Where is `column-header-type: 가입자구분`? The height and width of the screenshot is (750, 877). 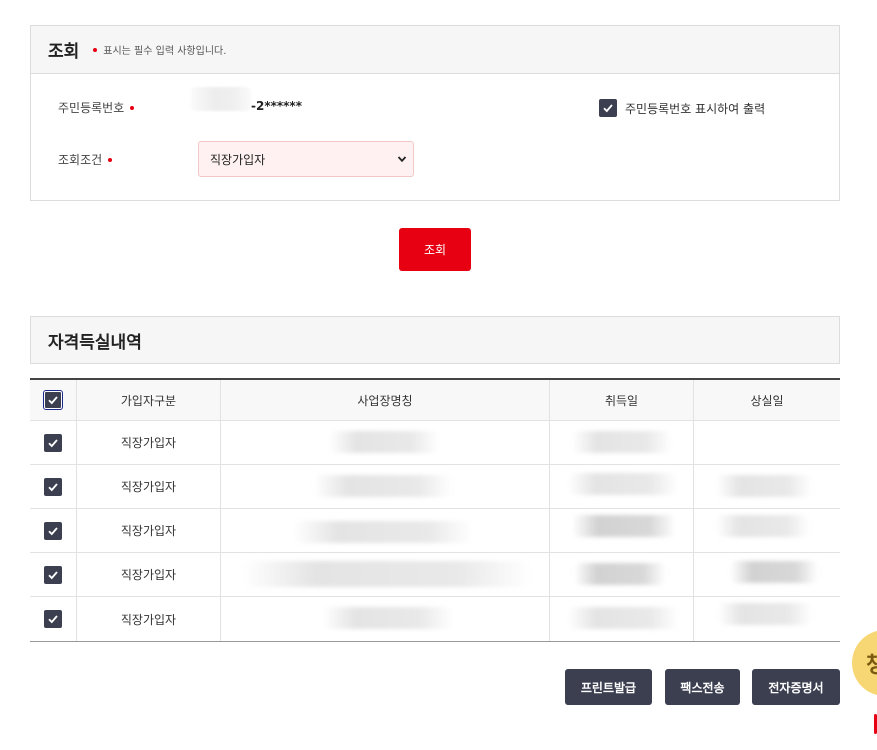 column-header-type: 가입자구분 is located at coordinates (149, 400).